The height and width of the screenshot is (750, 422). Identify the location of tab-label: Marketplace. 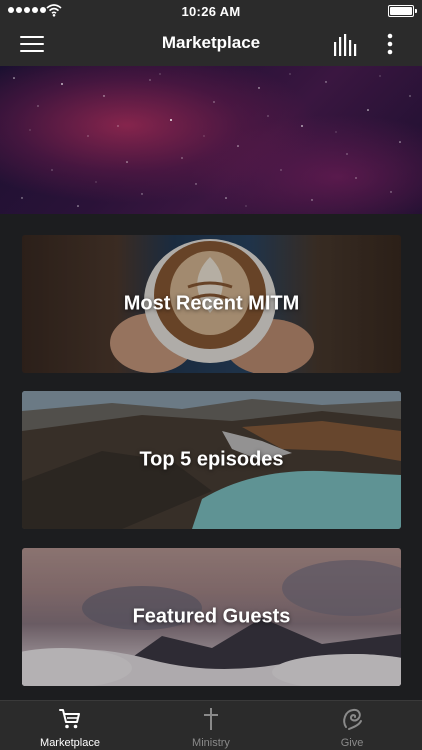
(70, 743).